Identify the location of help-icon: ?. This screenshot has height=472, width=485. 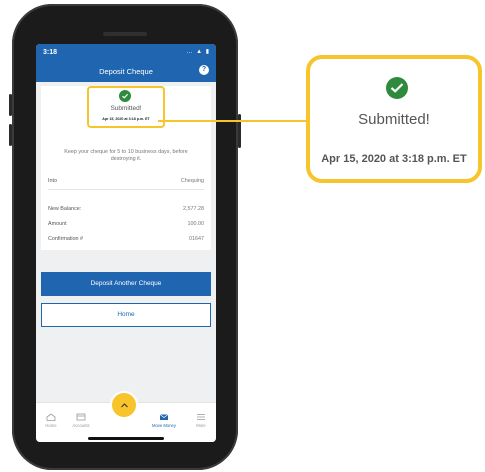
(204, 70).